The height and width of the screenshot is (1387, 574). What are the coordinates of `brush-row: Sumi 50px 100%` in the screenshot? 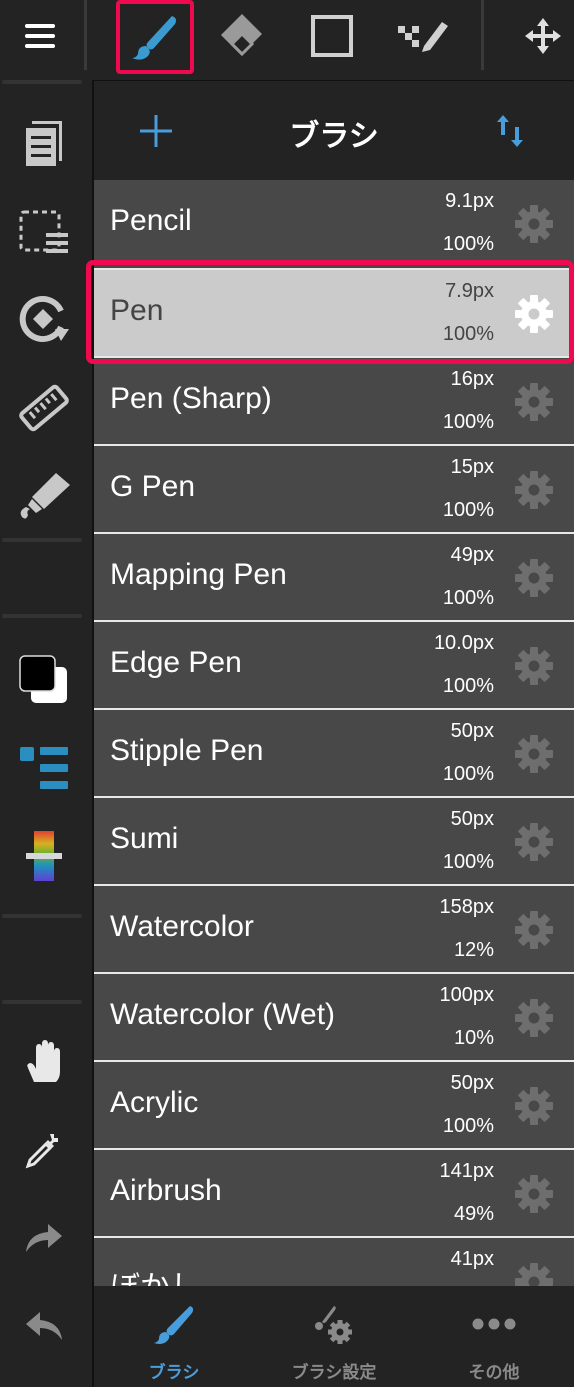 It's located at (334, 840).